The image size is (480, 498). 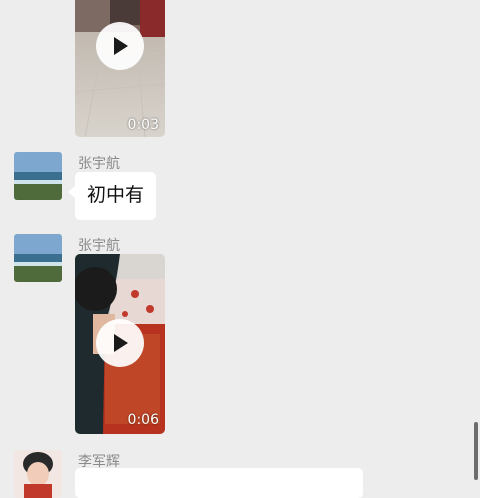 What do you see at coordinates (116, 196) in the screenshot?
I see `message-bubble: 初中有` at bounding box center [116, 196].